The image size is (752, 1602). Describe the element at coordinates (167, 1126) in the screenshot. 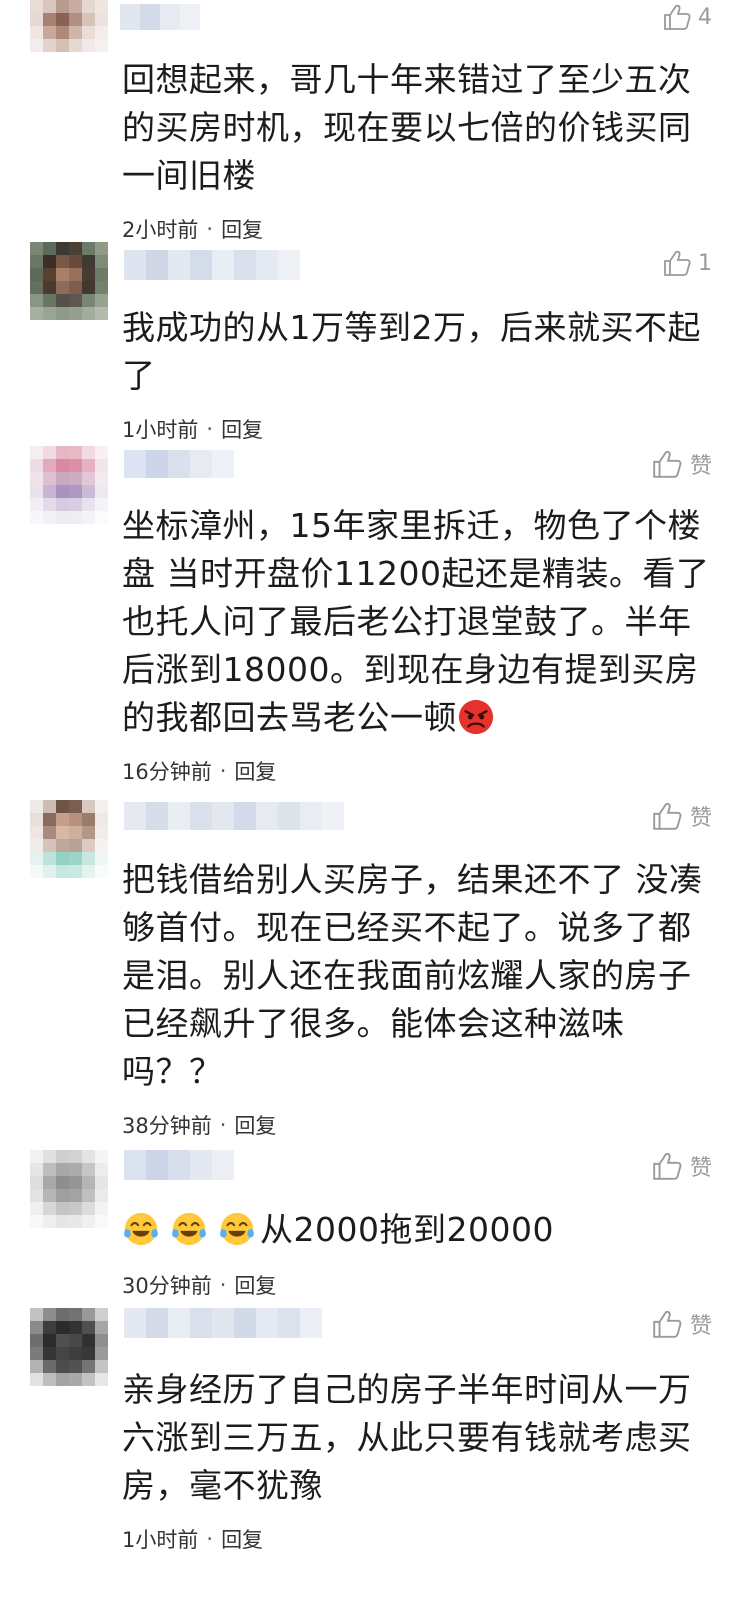

I see `comment-time: 38分钟前` at that location.